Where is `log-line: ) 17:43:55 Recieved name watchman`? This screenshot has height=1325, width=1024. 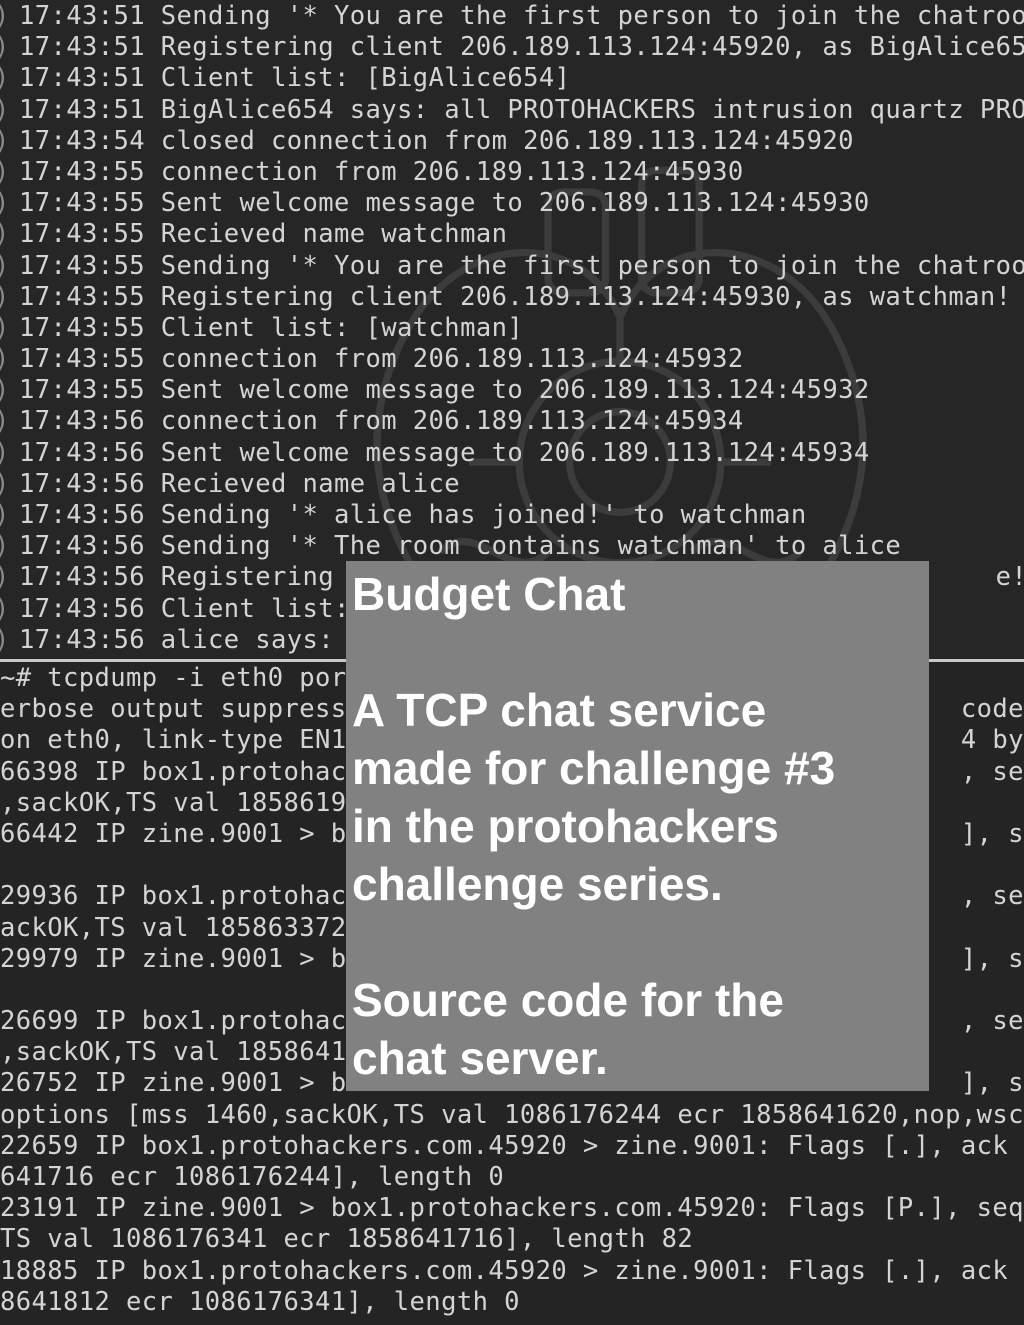 log-line: ) 17:43:55 Recieved name watchman is located at coordinates (512, 234).